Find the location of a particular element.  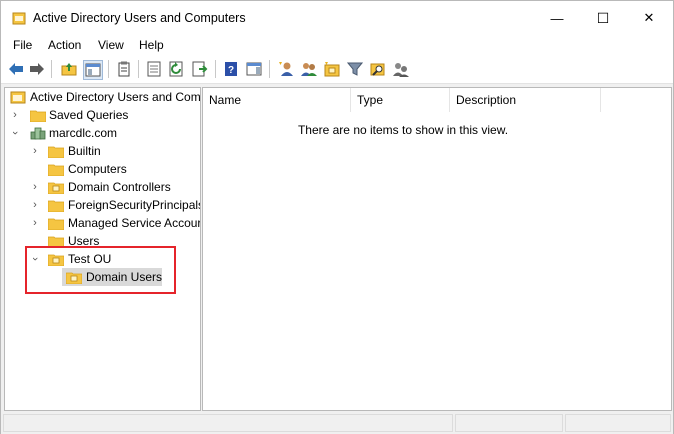

create-user-icon is located at coordinates (286, 69).